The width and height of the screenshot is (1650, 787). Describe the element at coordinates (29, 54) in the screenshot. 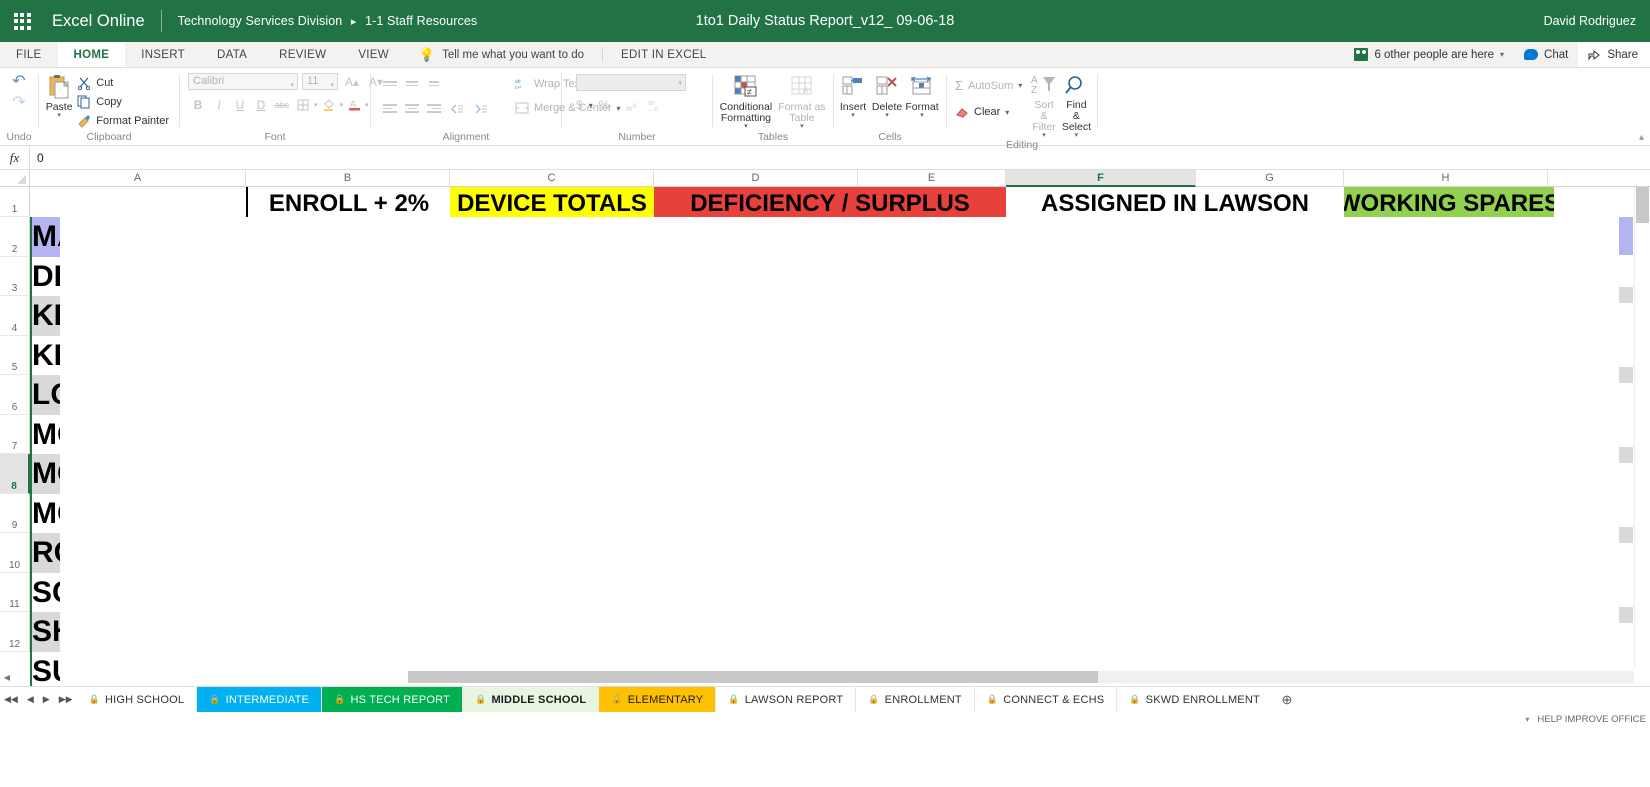

I see `tab-file: FILE` at that location.